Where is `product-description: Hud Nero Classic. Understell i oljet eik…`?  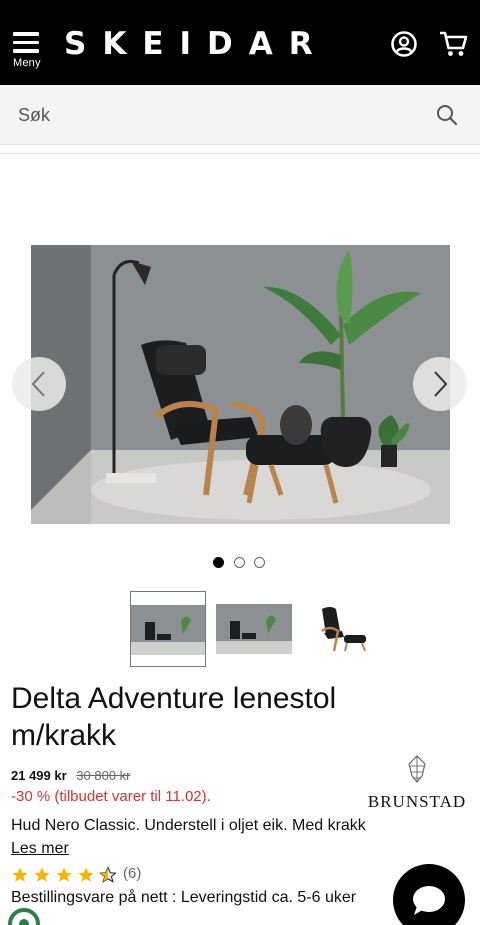 product-description: Hud Nero Classic. Understell i oljet eik… is located at coordinates (188, 825).